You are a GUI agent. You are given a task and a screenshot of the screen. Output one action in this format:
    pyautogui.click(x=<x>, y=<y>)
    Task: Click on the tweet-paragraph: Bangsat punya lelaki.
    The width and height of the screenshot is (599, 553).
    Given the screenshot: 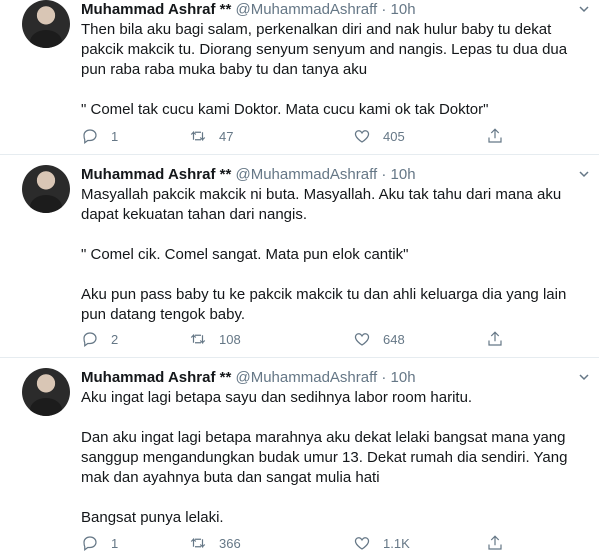 What is the action you would take?
    pyautogui.click(x=152, y=517)
    